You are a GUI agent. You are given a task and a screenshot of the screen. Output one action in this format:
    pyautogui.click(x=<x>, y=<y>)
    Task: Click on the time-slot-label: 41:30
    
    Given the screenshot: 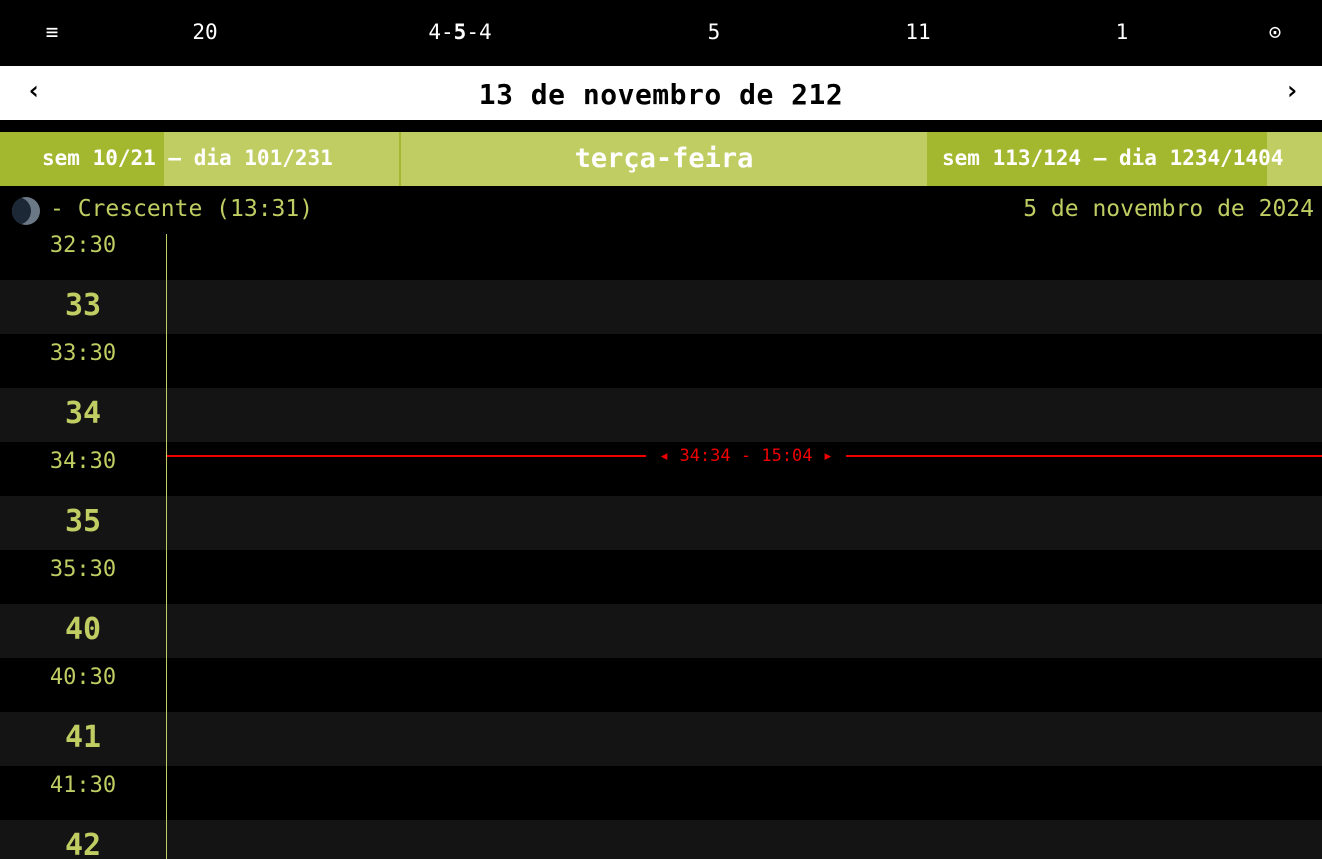 What is the action you would take?
    pyautogui.click(x=83, y=785)
    